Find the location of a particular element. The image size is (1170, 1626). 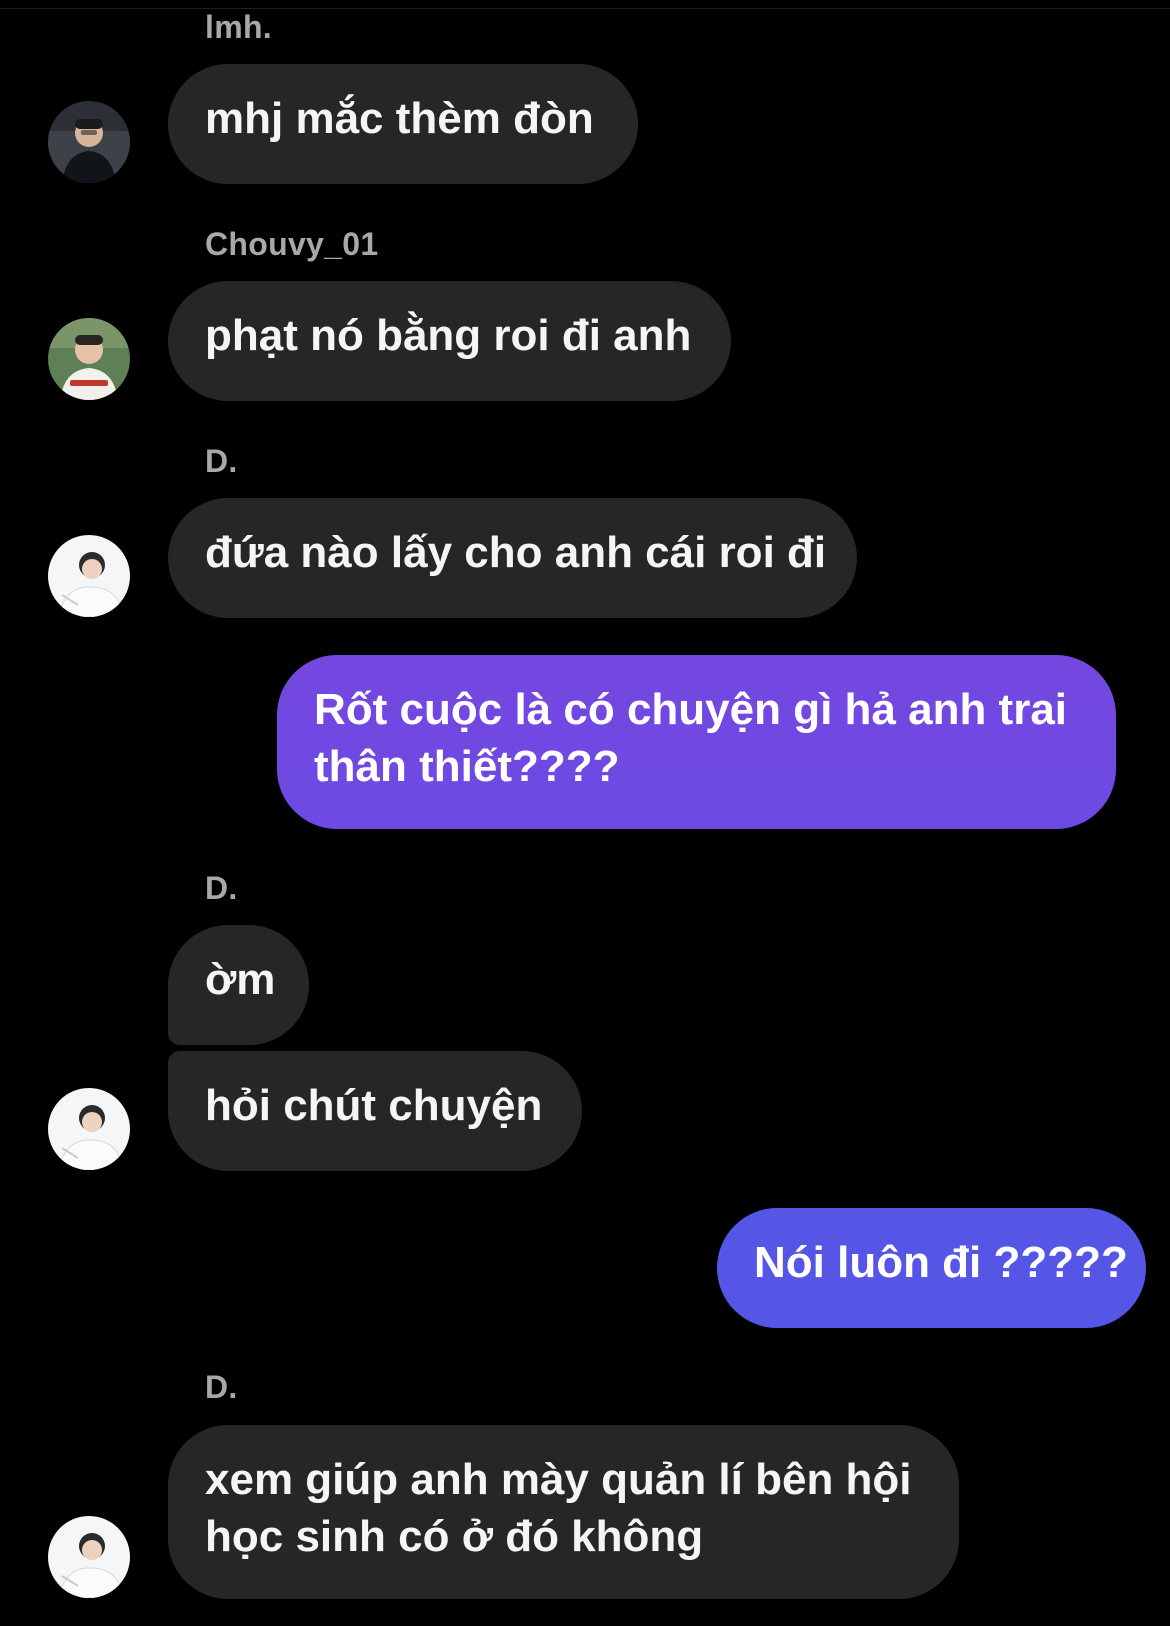

message-bubble: mhj mắc thèm đòn is located at coordinates (403, 124).